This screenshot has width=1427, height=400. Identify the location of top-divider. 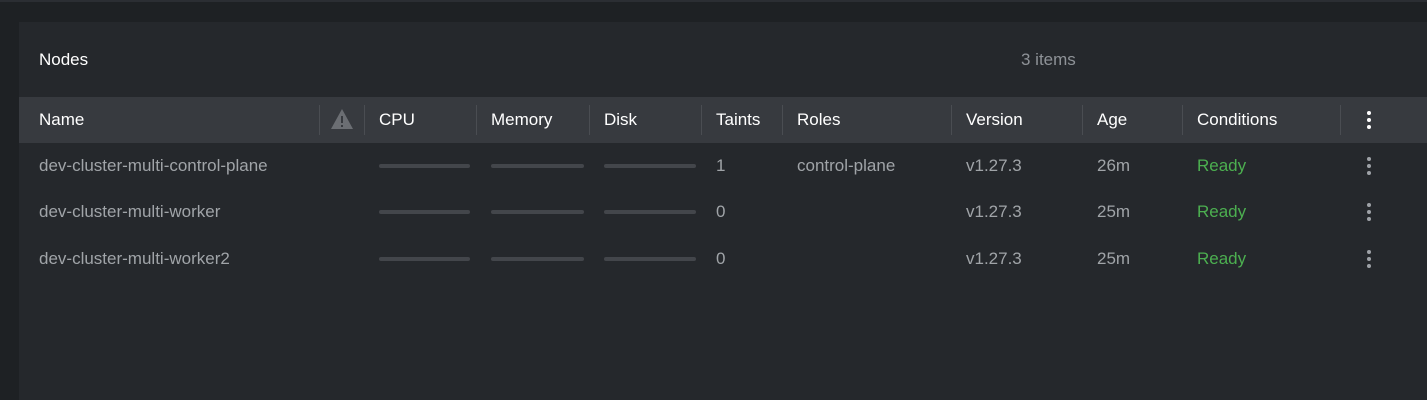
(713, 1).